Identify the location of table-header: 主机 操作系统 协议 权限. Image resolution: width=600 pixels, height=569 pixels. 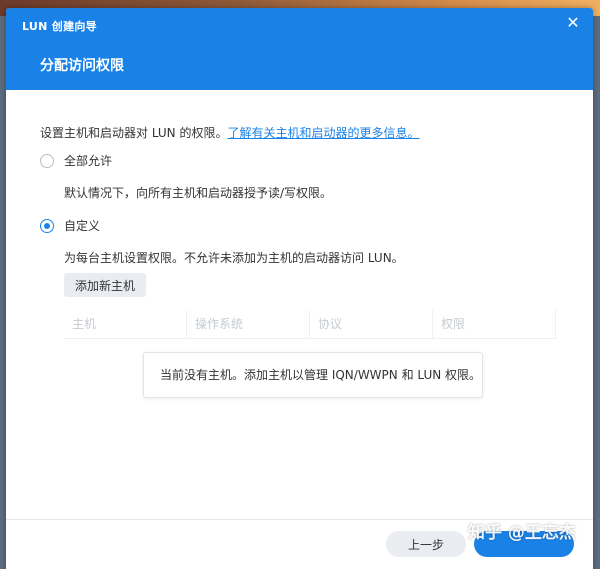
(310, 324).